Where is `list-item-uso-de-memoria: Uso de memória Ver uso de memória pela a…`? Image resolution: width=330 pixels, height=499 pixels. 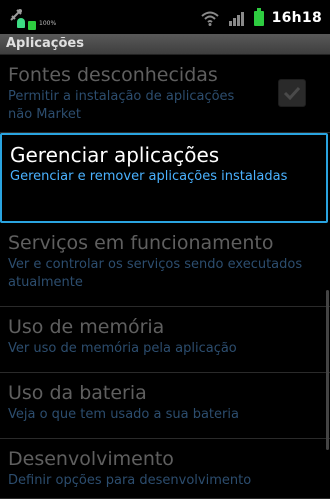 list-item-uso-de-memoria: Uso de memória Ver uso de memória pela a… is located at coordinates (165, 340).